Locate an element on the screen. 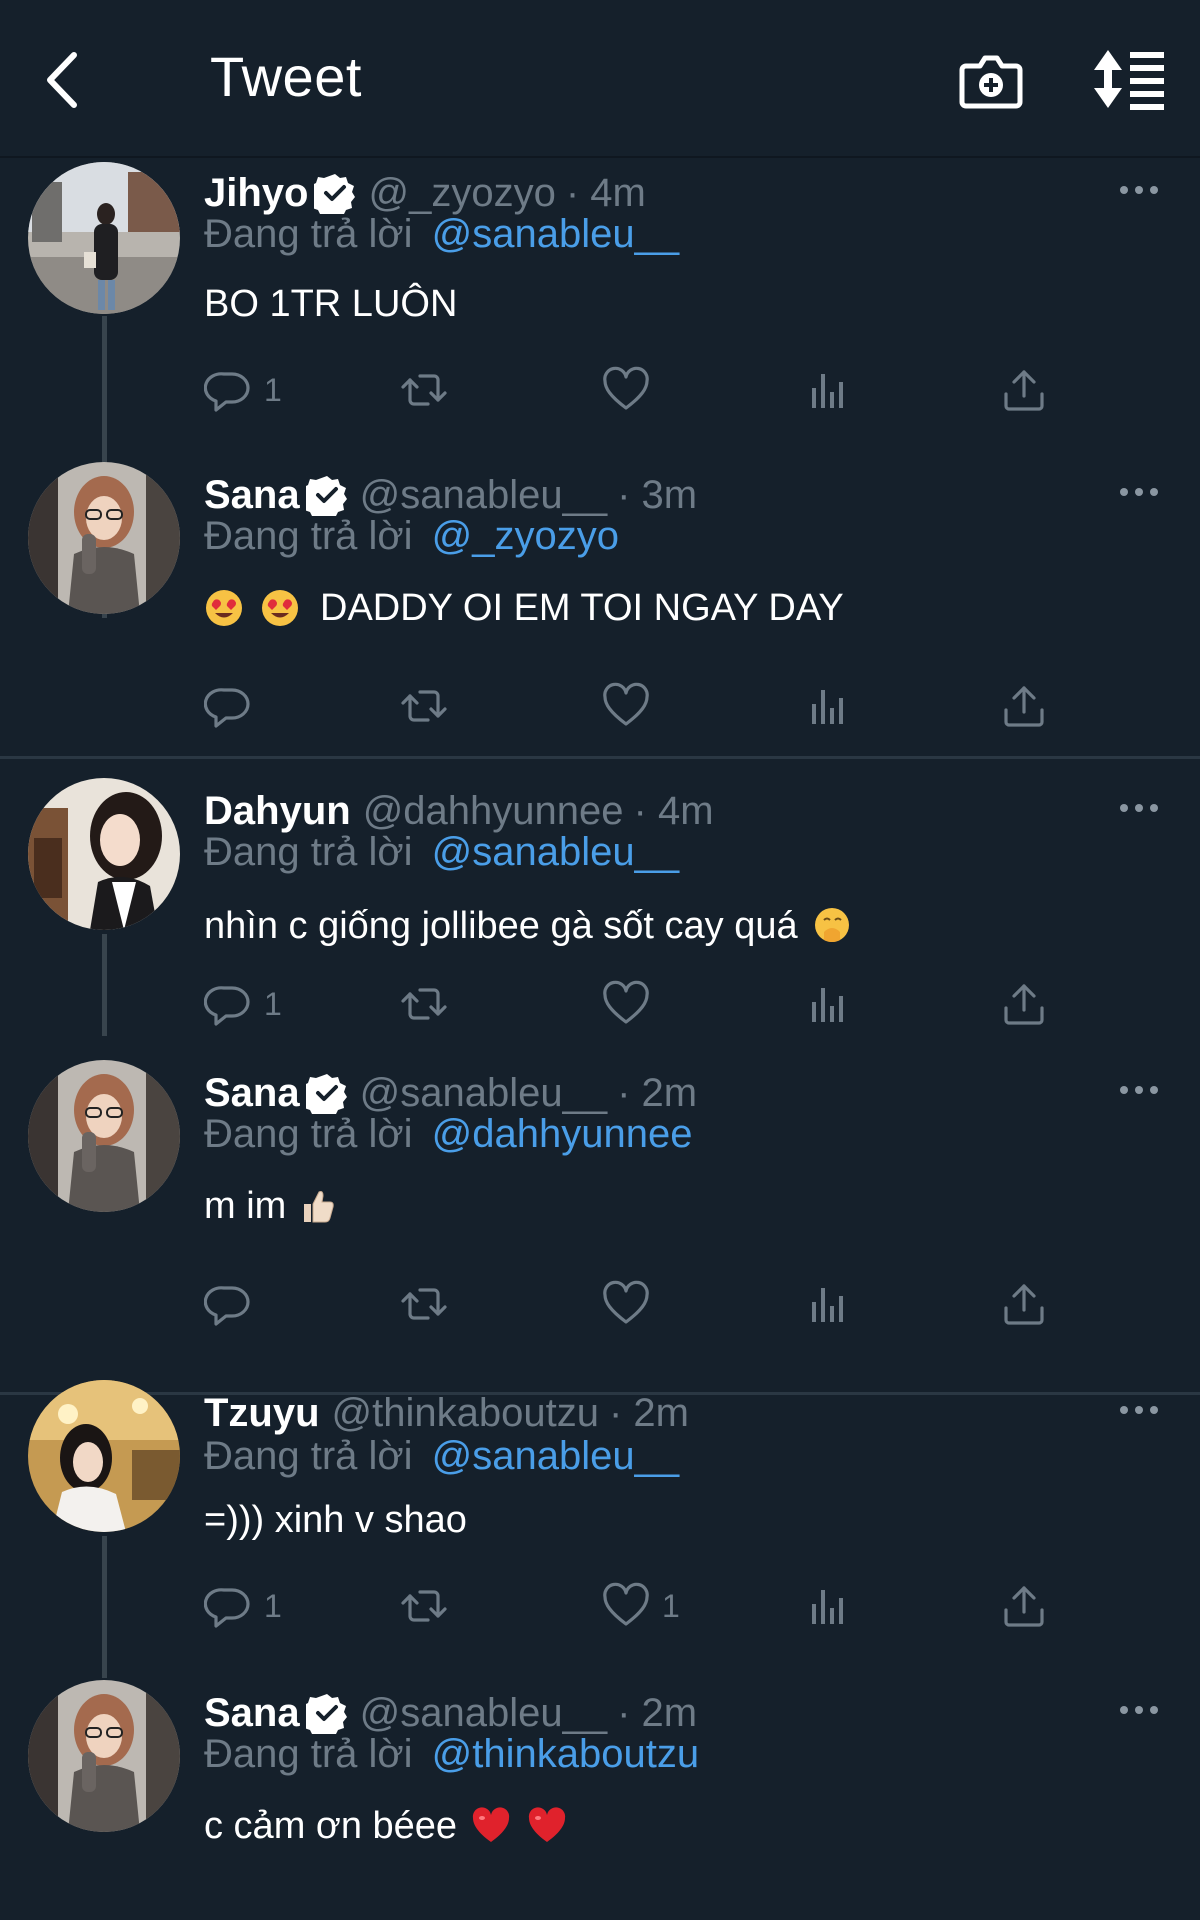  reply-mention: @dahhyunnee is located at coordinates (562, 1134).